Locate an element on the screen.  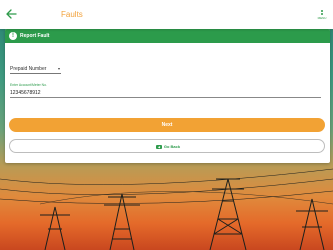
account-type-select: Prepaid Number is located at coordinates (35, 69).